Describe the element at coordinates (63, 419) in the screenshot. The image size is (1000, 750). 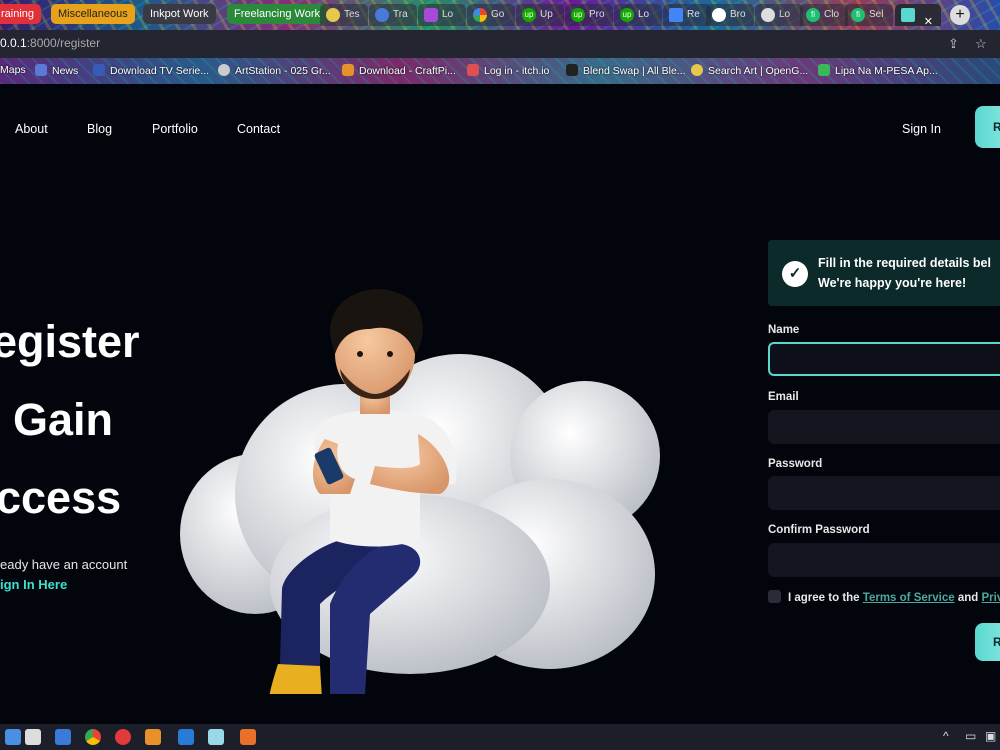
I see `hero-title-line2: Gain` at that location.